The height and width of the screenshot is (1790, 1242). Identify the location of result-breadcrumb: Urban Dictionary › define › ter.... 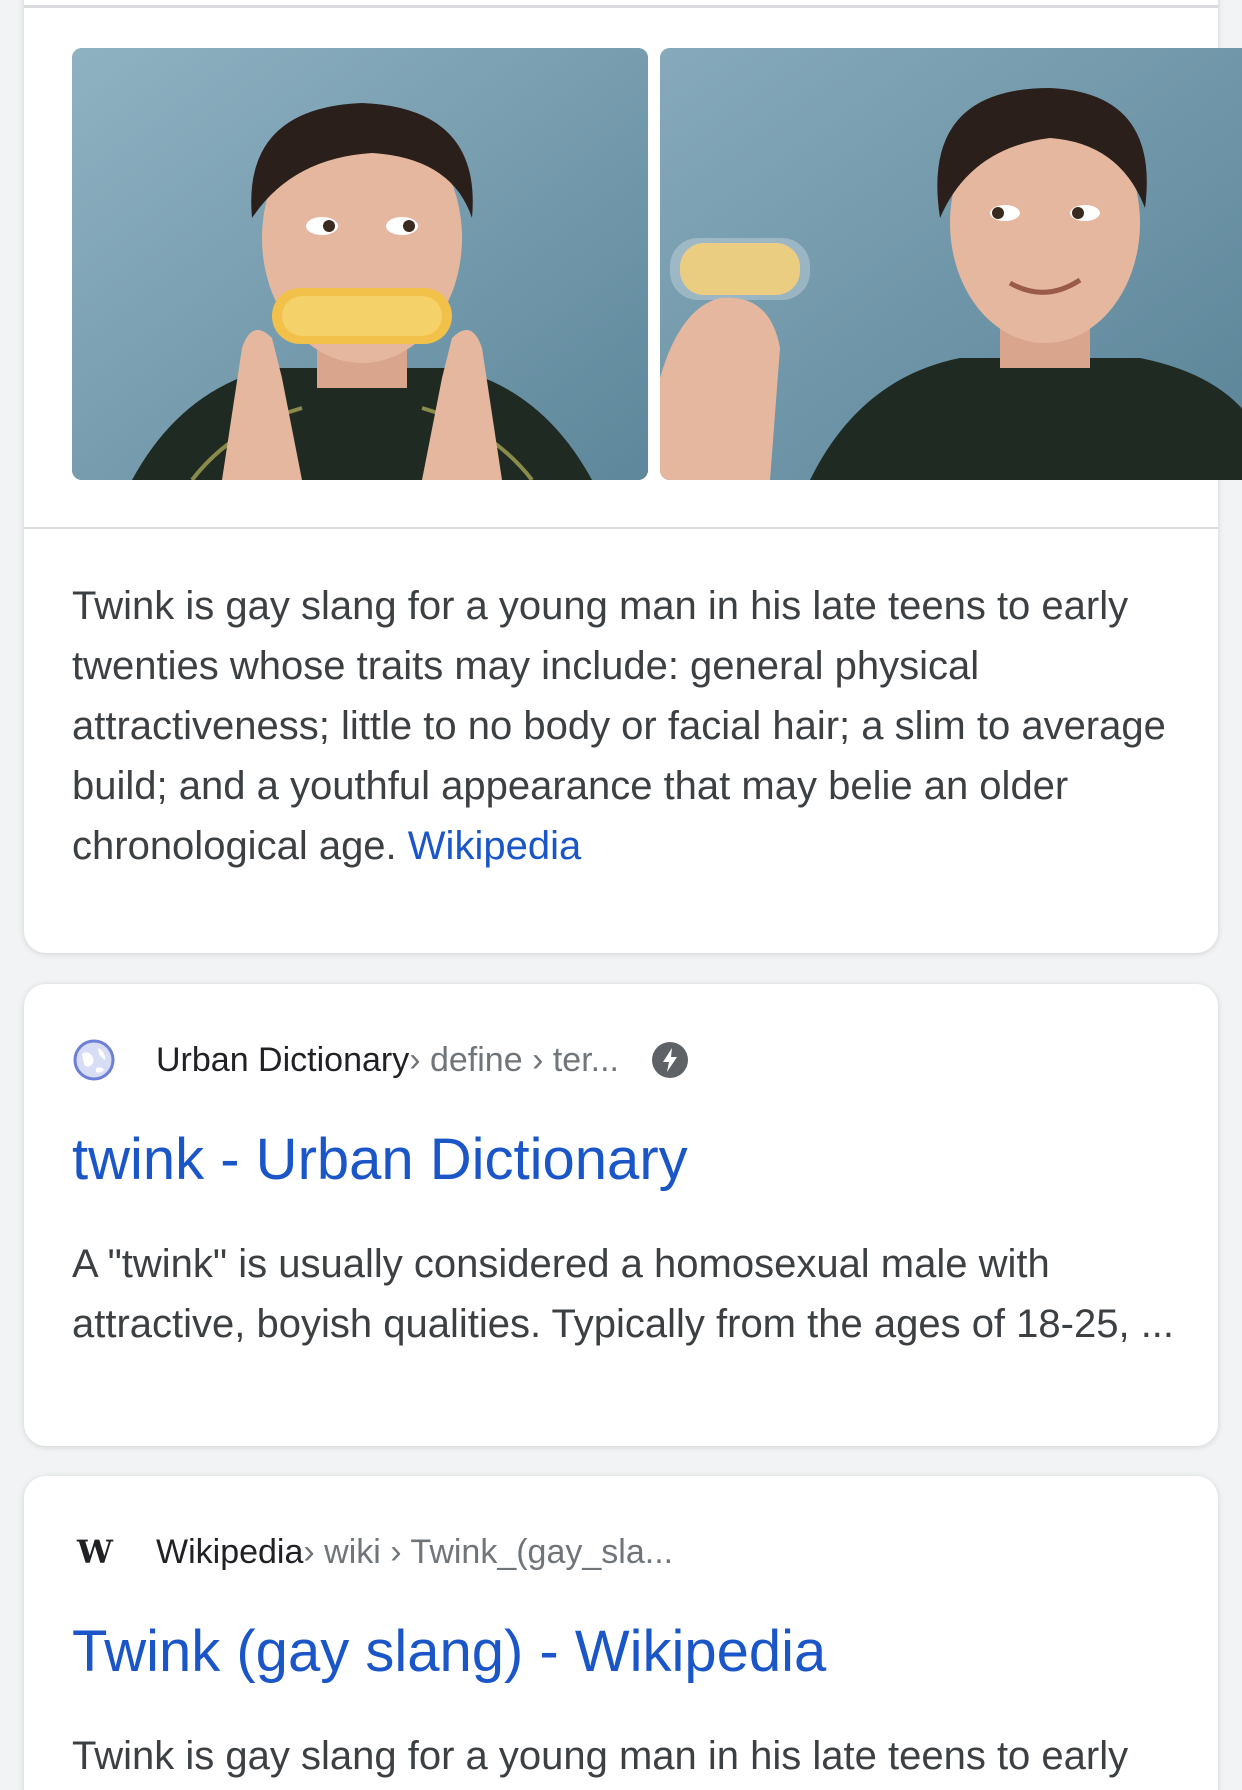
(380, 1060).